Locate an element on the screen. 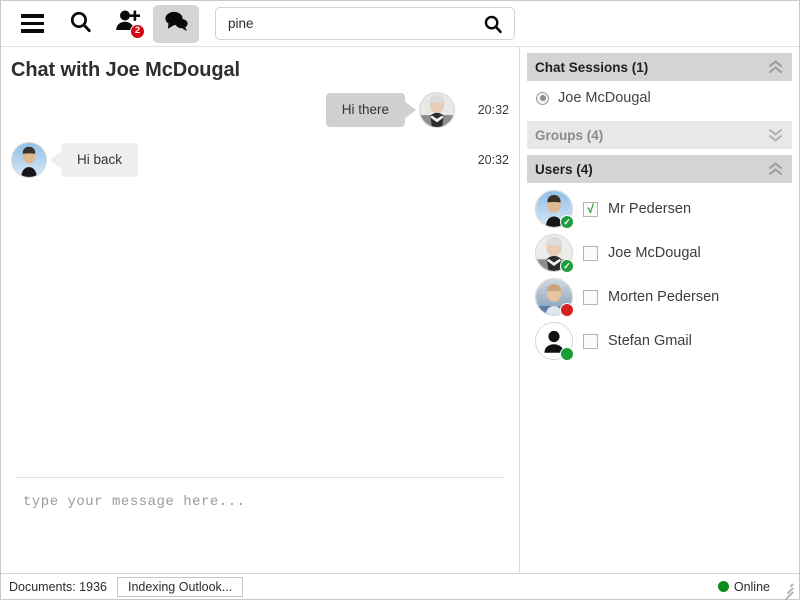  search-input is located at coordinates (354, 23).